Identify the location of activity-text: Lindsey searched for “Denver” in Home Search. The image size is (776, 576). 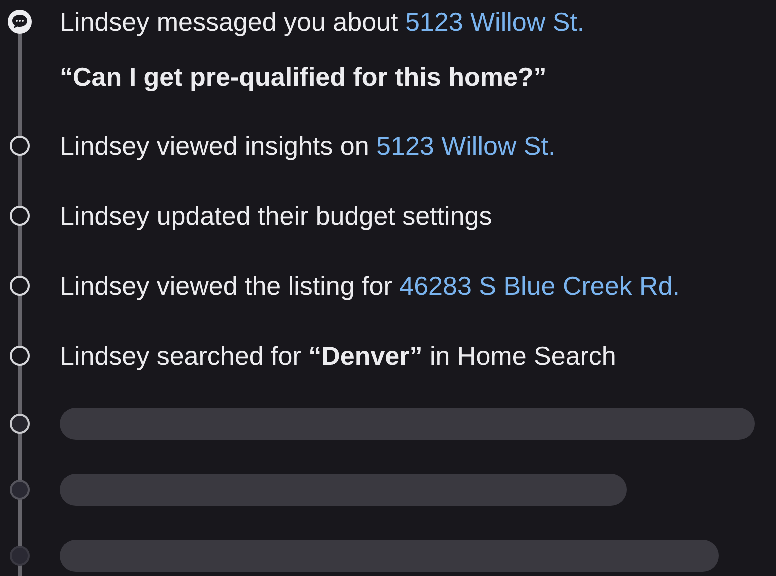
(339, 356).